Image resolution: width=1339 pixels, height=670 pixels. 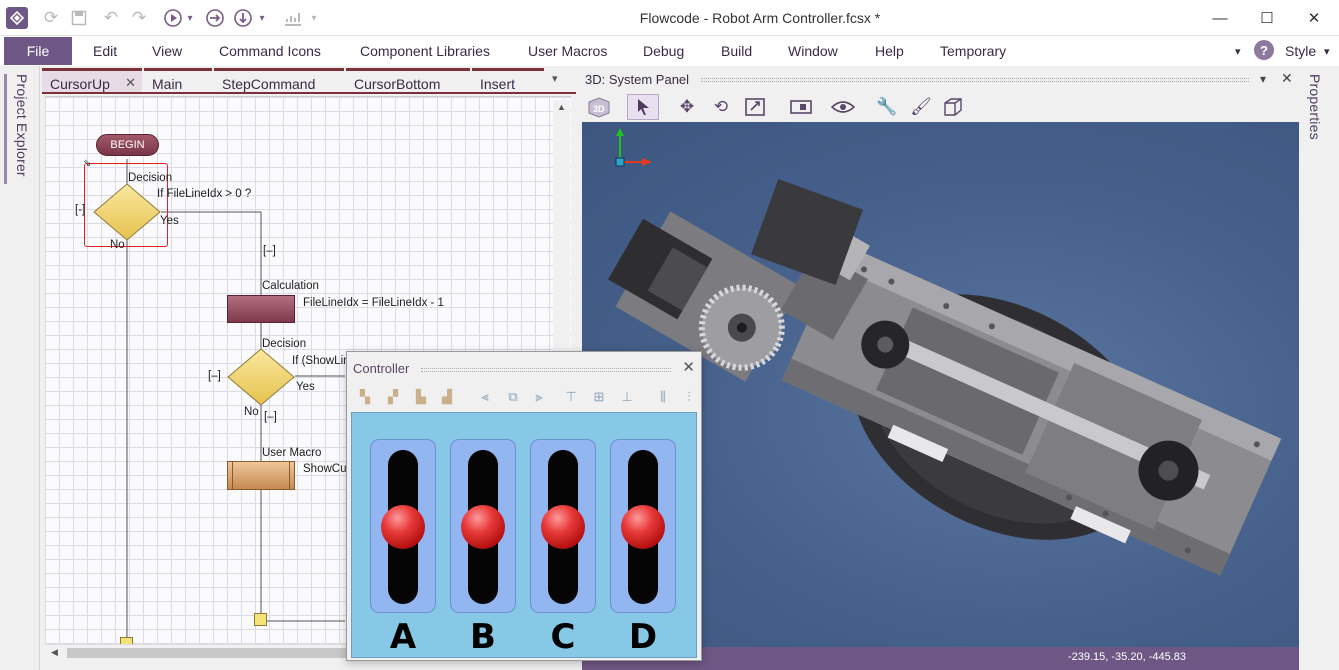 What do you see at coordinates (117, 245) in the screenshot?
I see `decision-1-no: No` at bounding box center [117, 245].